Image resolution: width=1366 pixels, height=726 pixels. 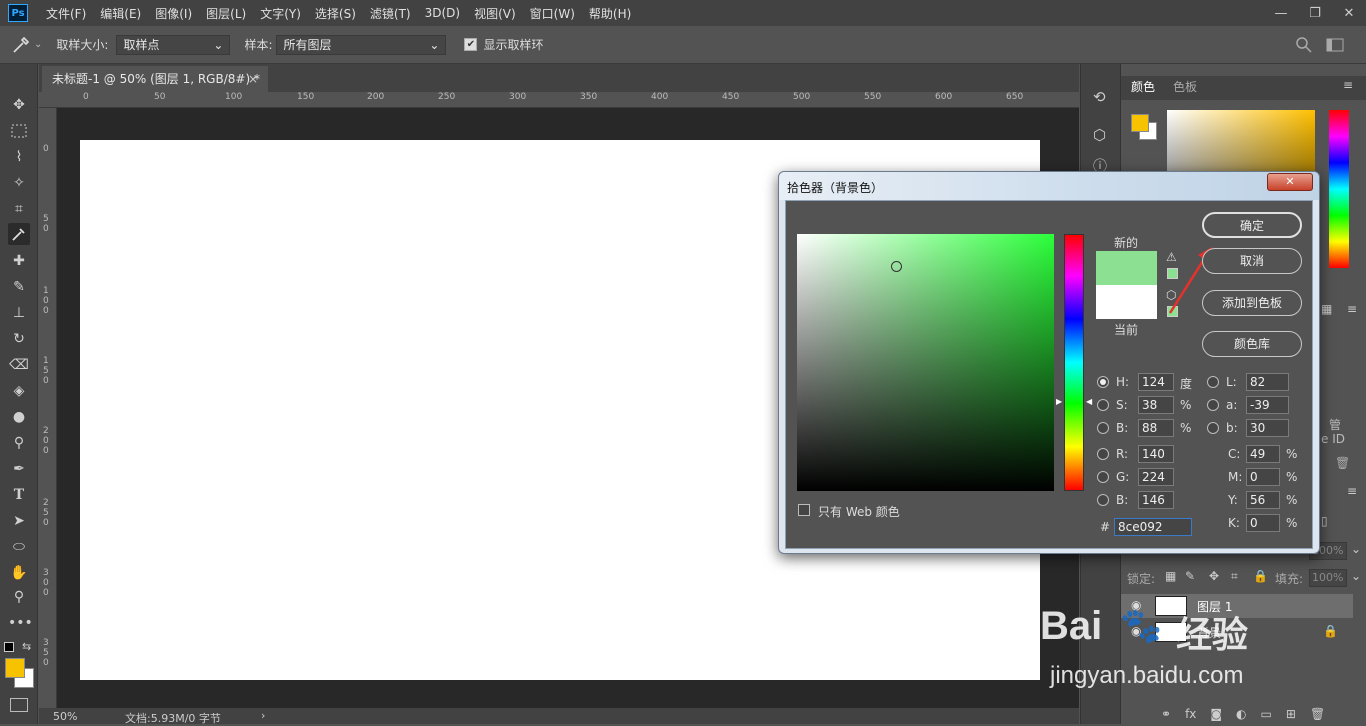 What do you see at coordinates (173, 13) in the screenshot?
I see `menu-image: 图像(I)` at bounding box center [173, 13].